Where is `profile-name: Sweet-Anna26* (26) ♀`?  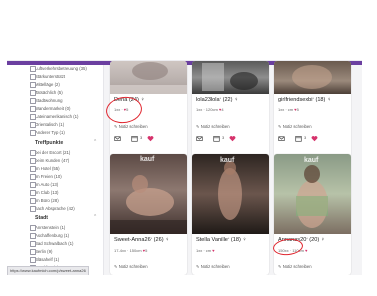
profile-name: Sweet-Anna26* (26) ♀ is located at coordinates (141, 240).